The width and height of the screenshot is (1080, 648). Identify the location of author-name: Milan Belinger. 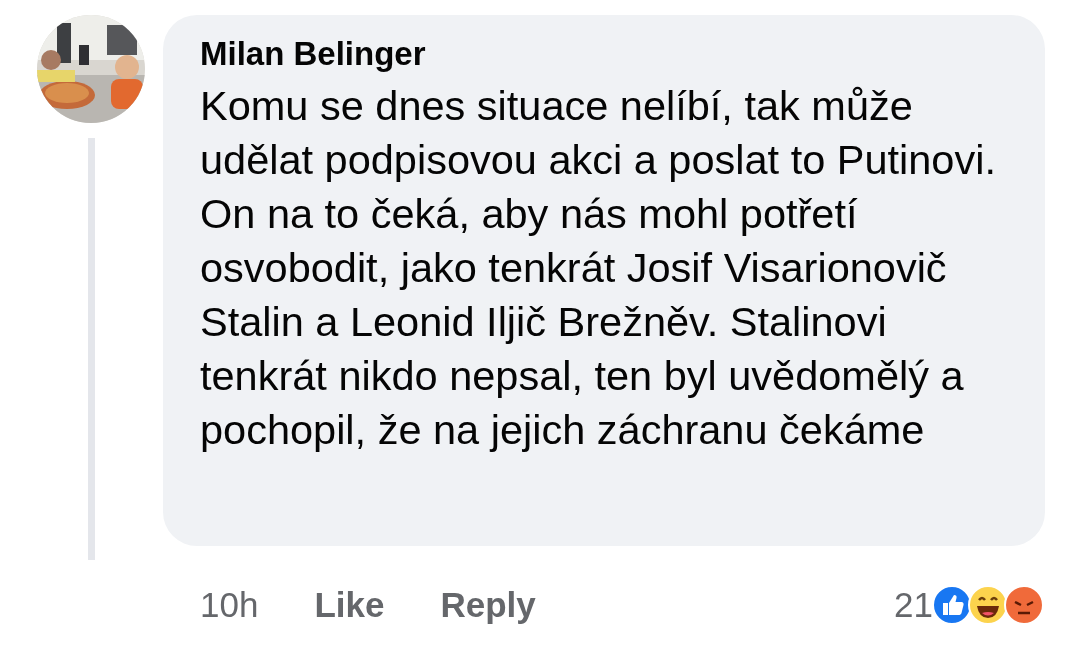
(604, 54).